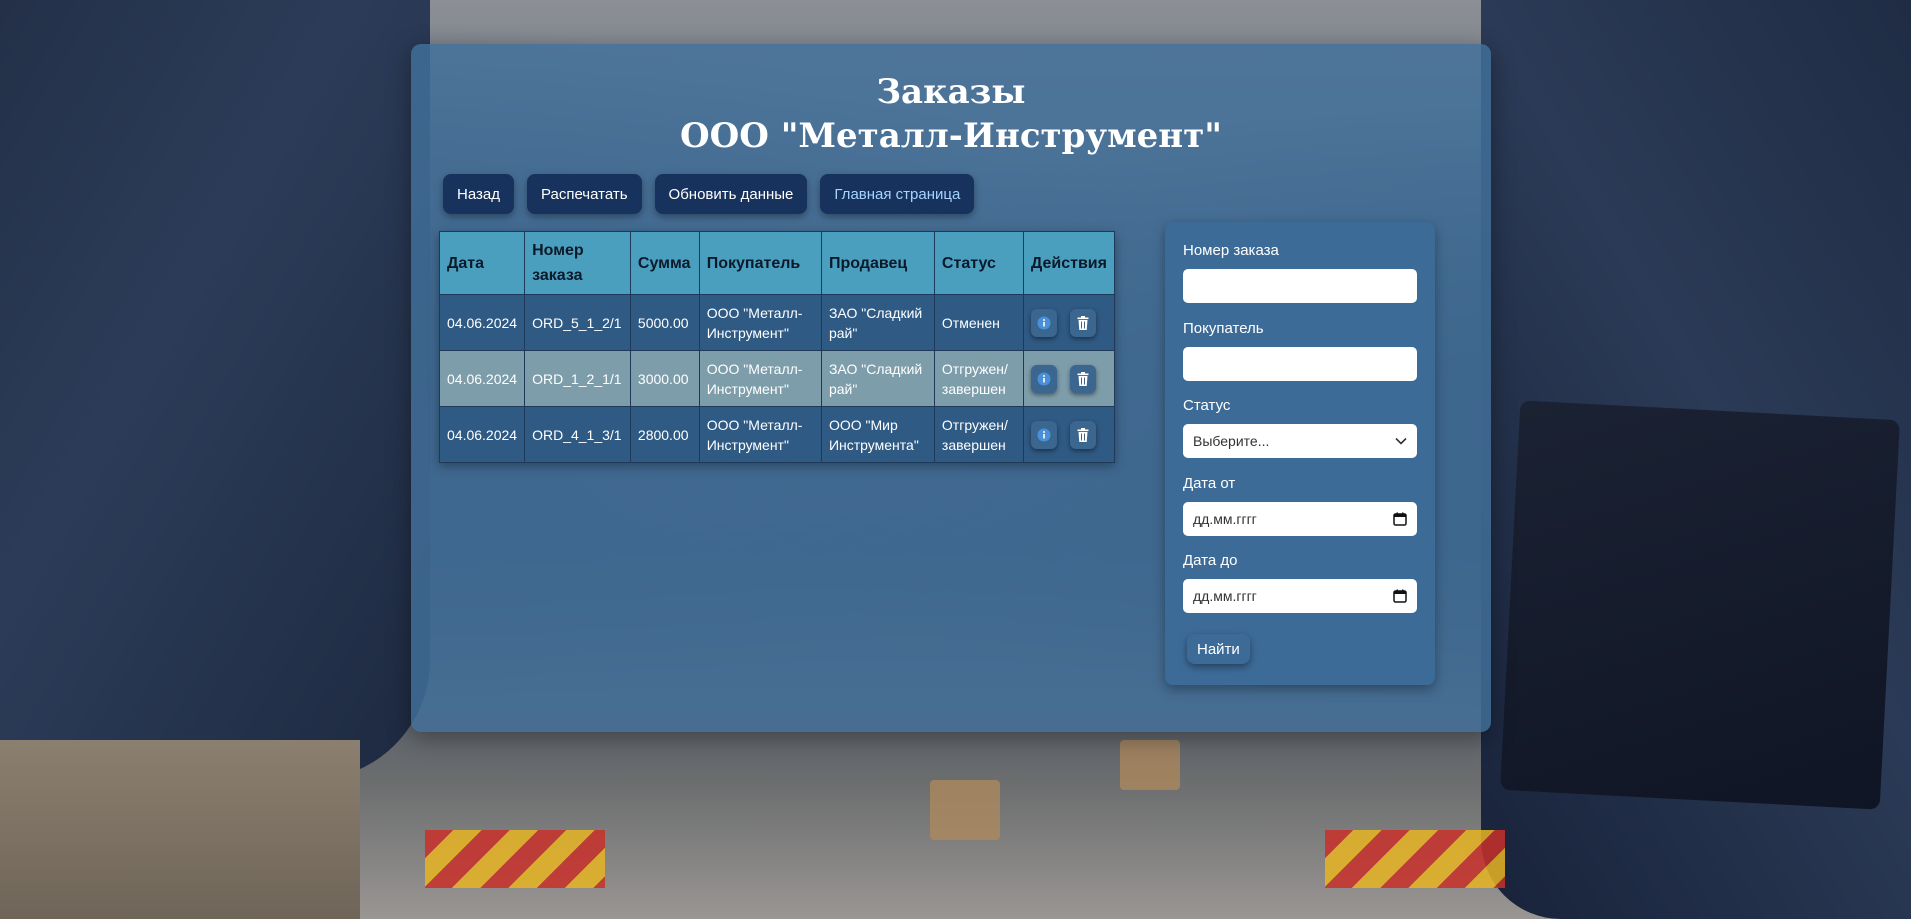 This screenshot has width=1911, height=919. I want to click on find-button: Найти, so click(1218, 649).